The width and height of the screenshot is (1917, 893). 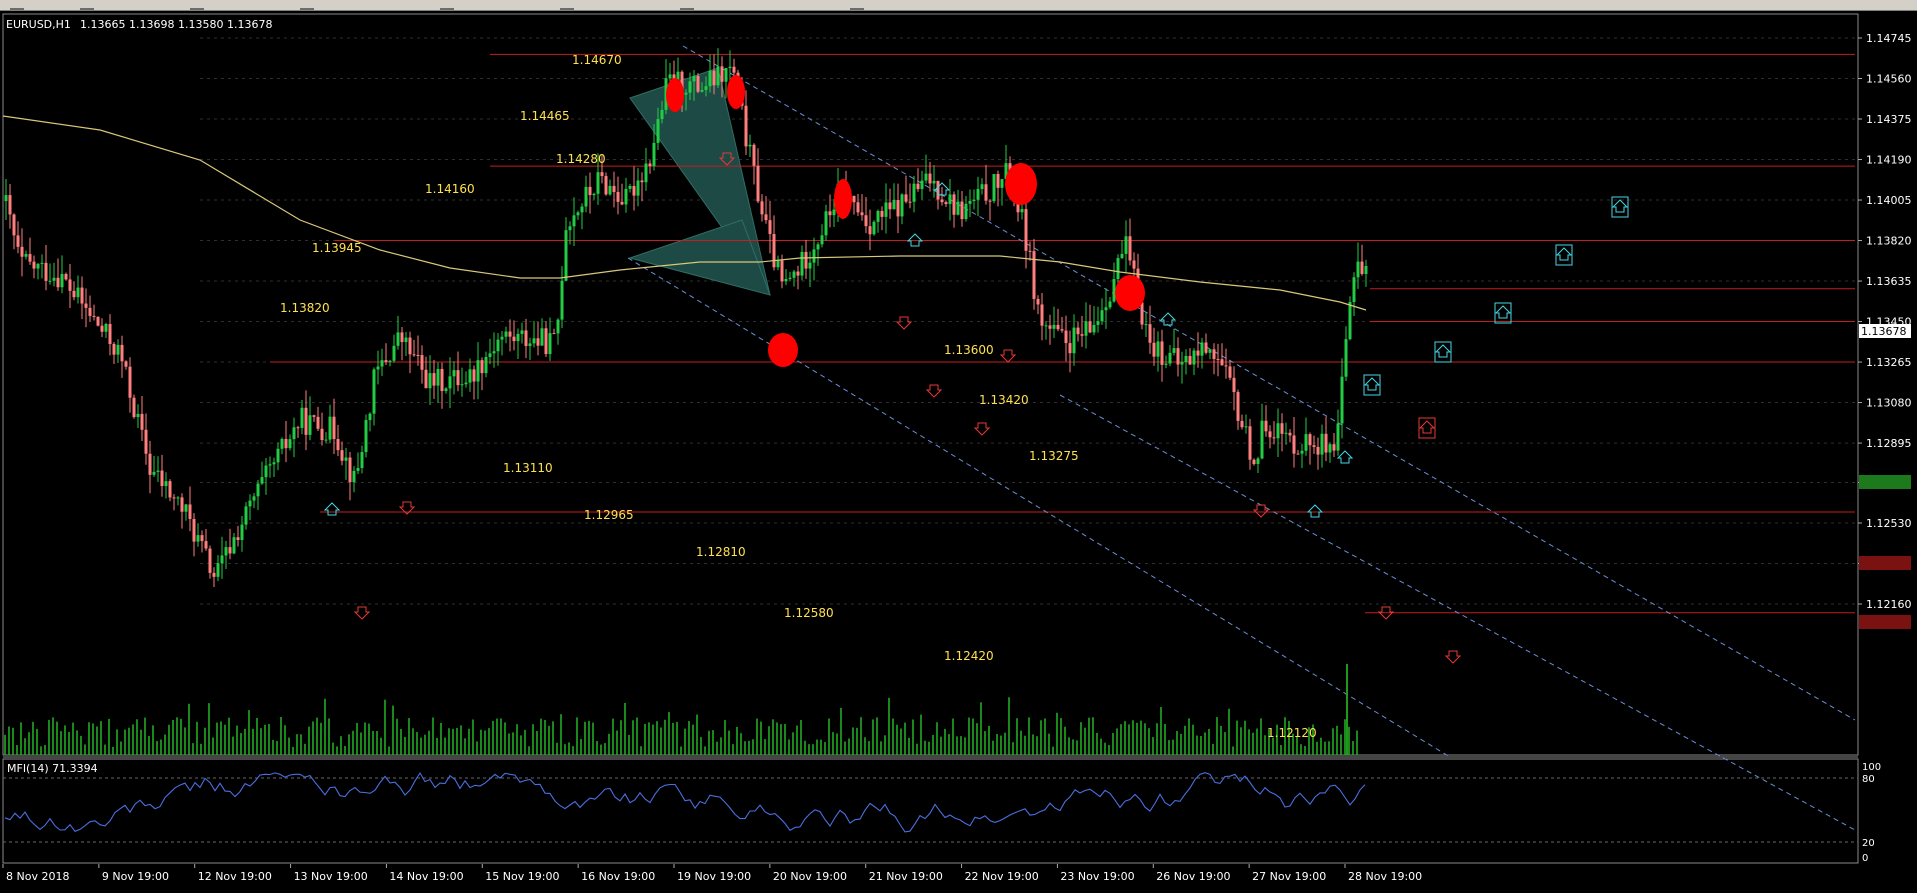 I want to click on price-tick-label: 1.14560, so click(x=1889, y=79).